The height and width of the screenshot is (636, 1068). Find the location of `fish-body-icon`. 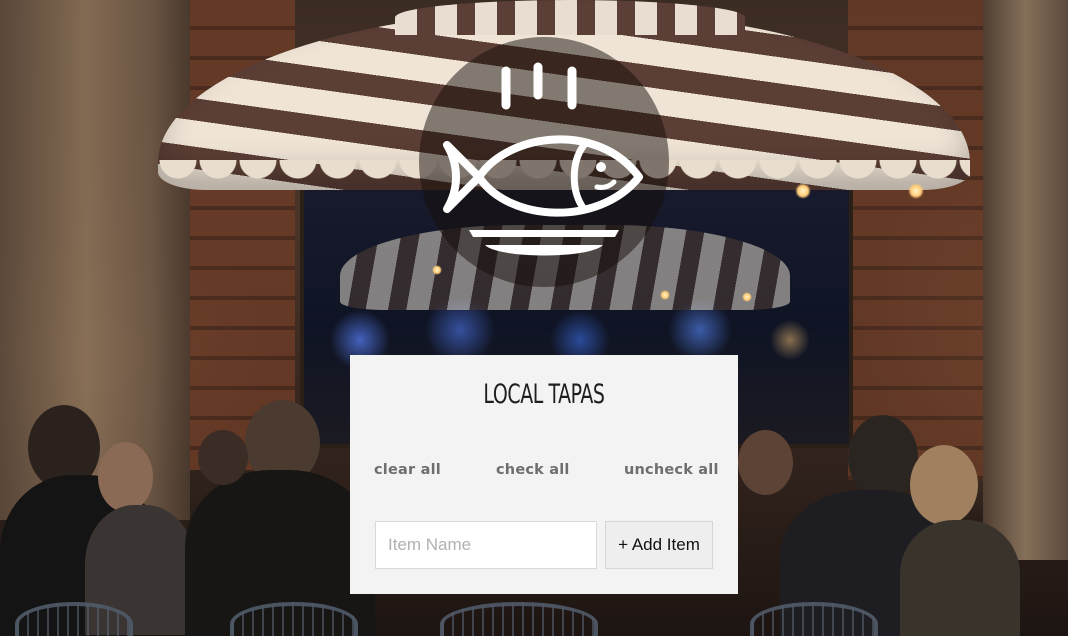

fish-body-icon is located at coordinates (559, 176).